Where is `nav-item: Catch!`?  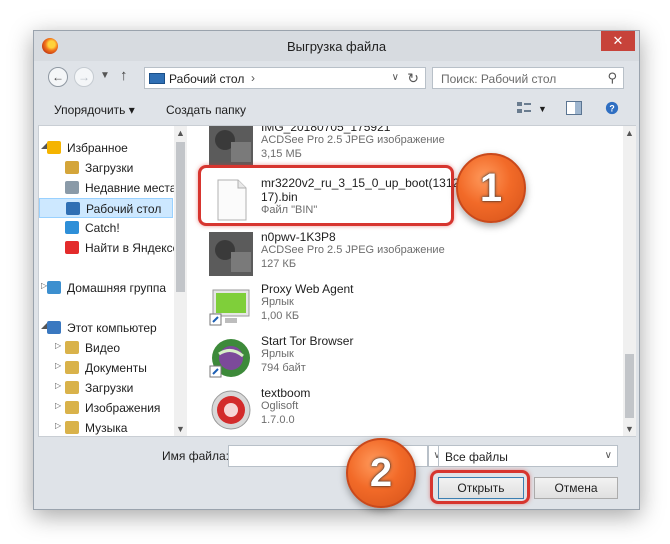
nav-item: Catch! is located at coordinates (106, 228).